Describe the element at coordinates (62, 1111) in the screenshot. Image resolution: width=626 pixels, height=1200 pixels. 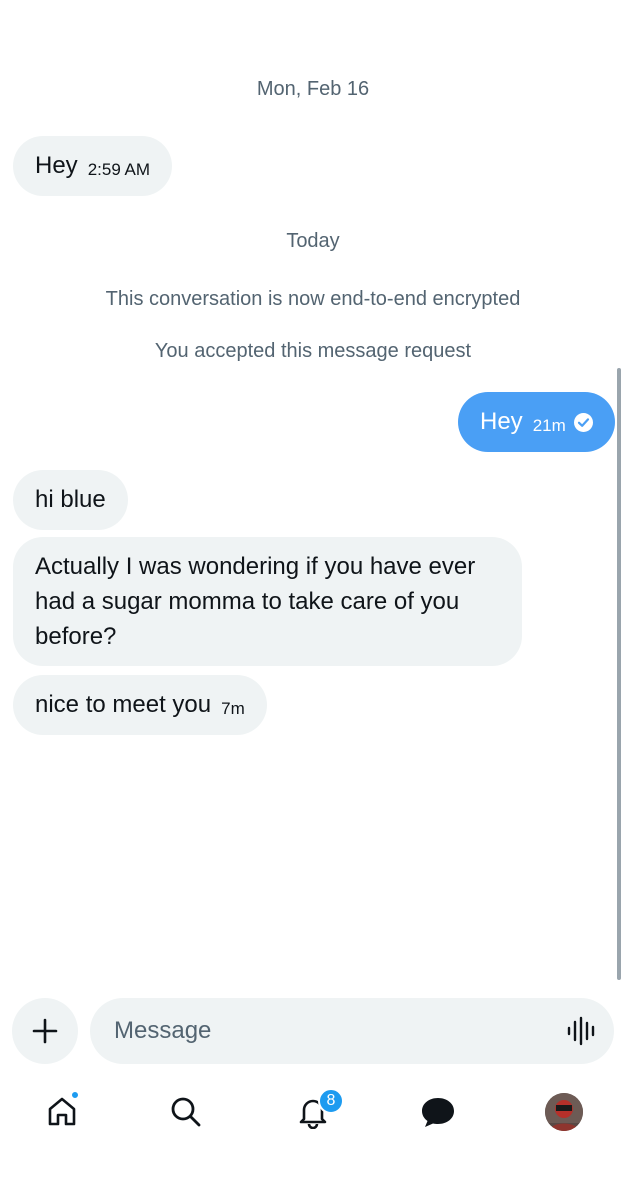
I see `home-icon` at that location.